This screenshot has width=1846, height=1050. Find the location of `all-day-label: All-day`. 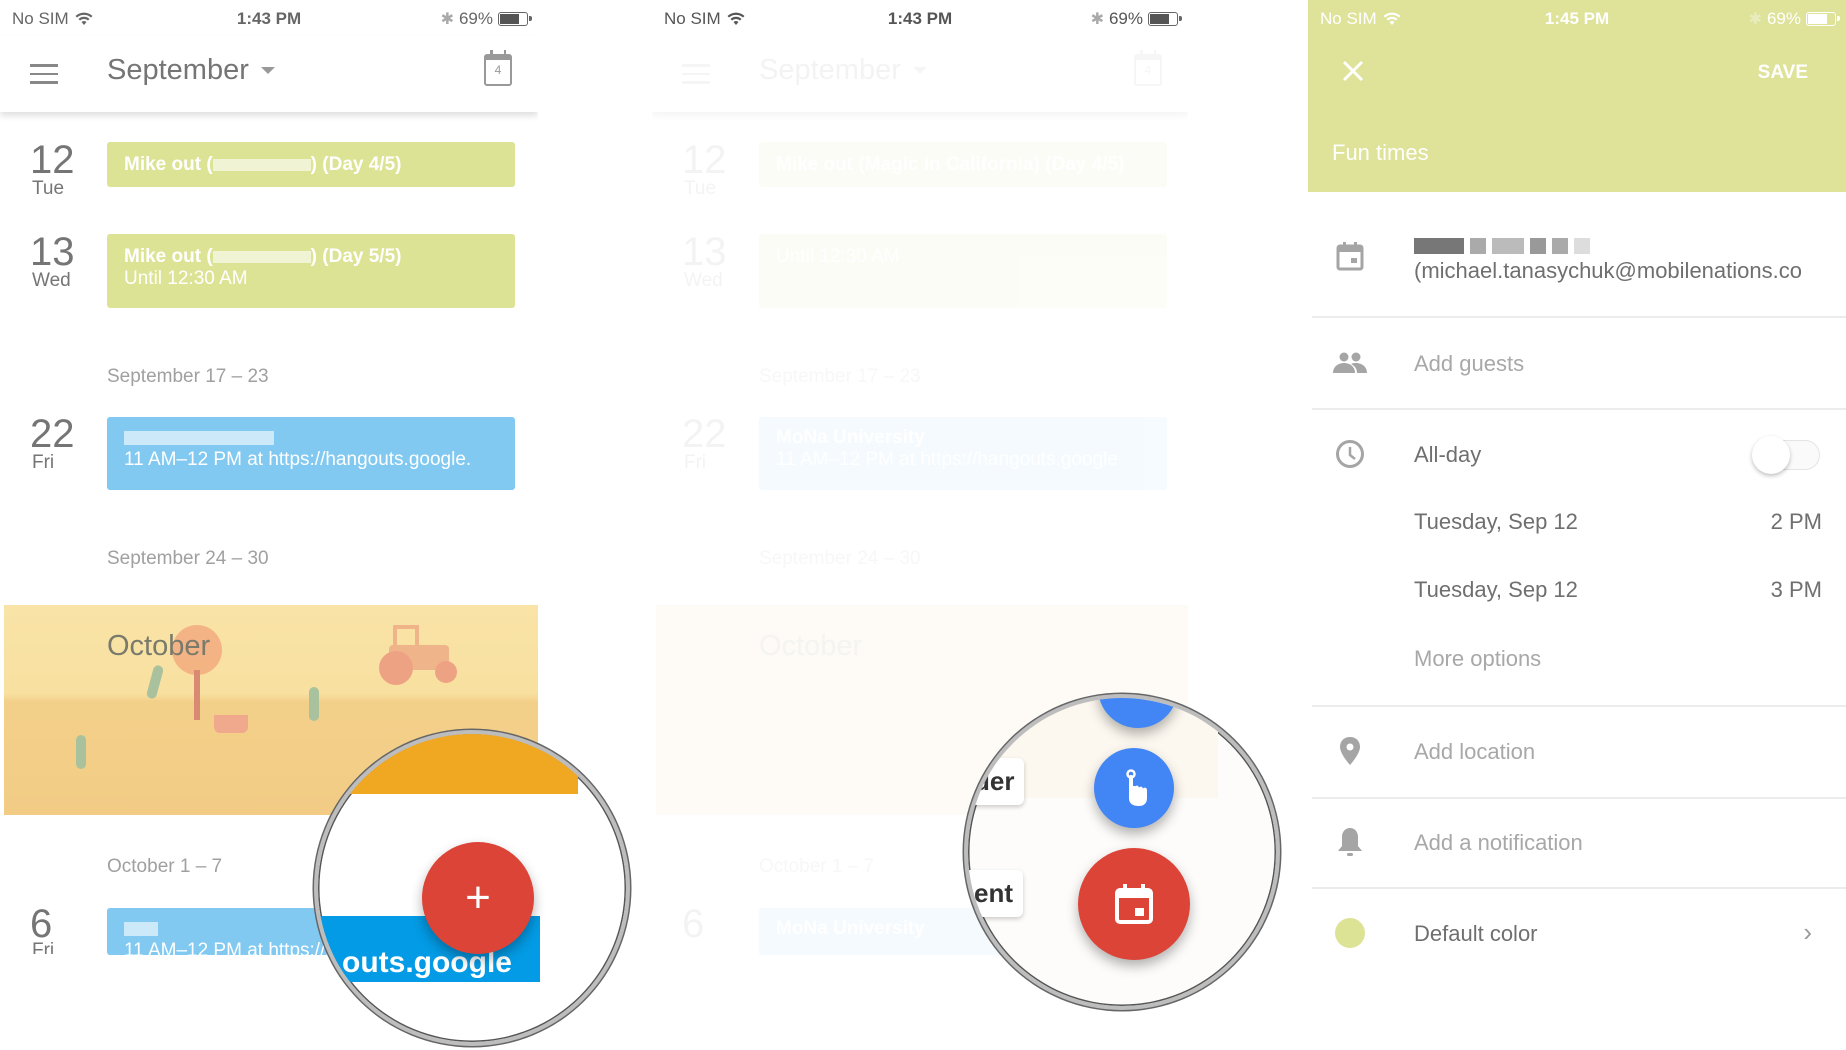

all-day-label: All-day is located at coordinates (1448, 454).